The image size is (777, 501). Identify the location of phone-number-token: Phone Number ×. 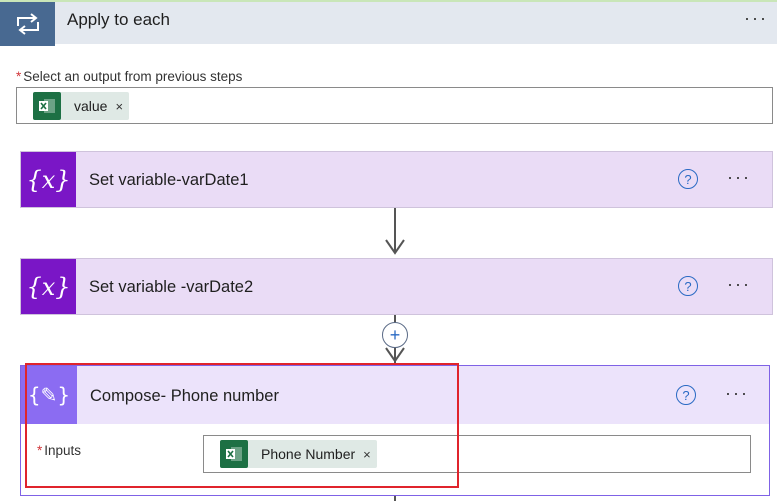
(298, 454).